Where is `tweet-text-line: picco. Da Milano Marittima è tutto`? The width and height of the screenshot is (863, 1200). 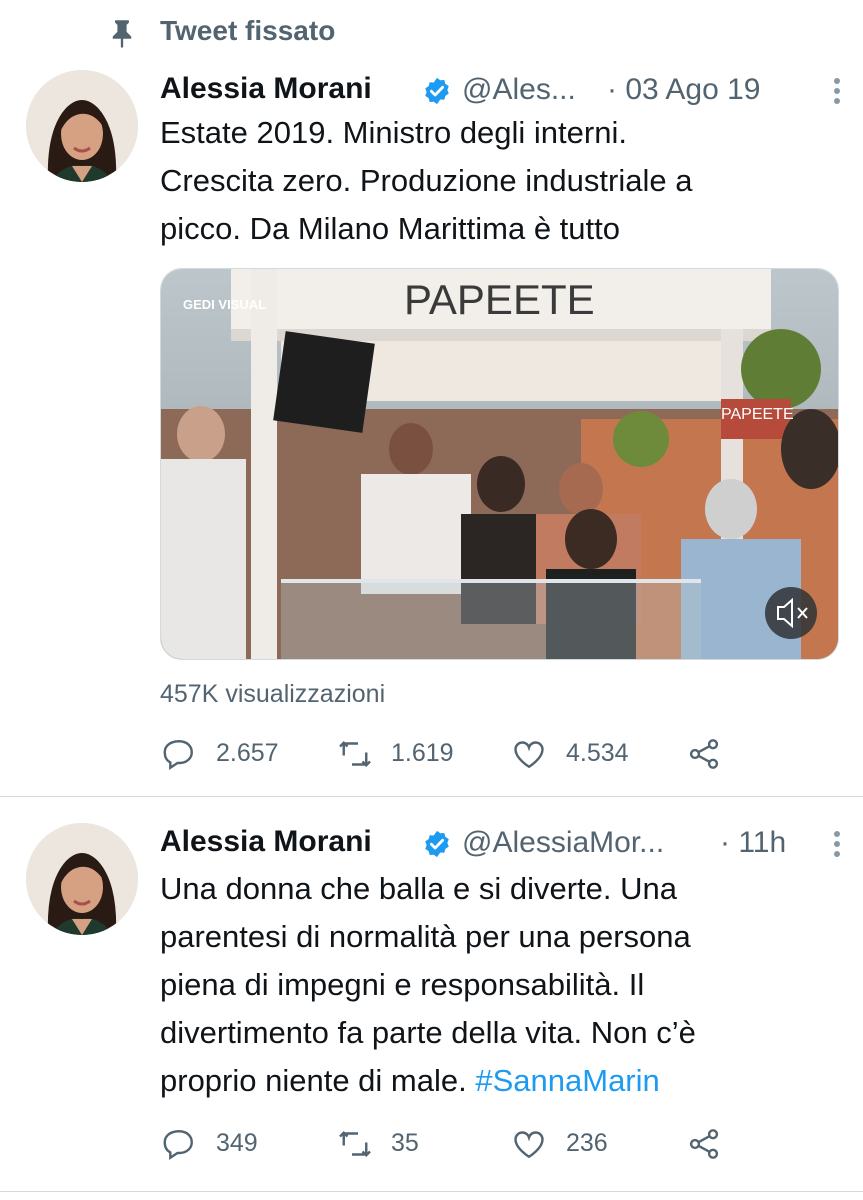 tweet-text-line: picco. Da Milano Marittima è tutto is located at coordinates (390, 228).